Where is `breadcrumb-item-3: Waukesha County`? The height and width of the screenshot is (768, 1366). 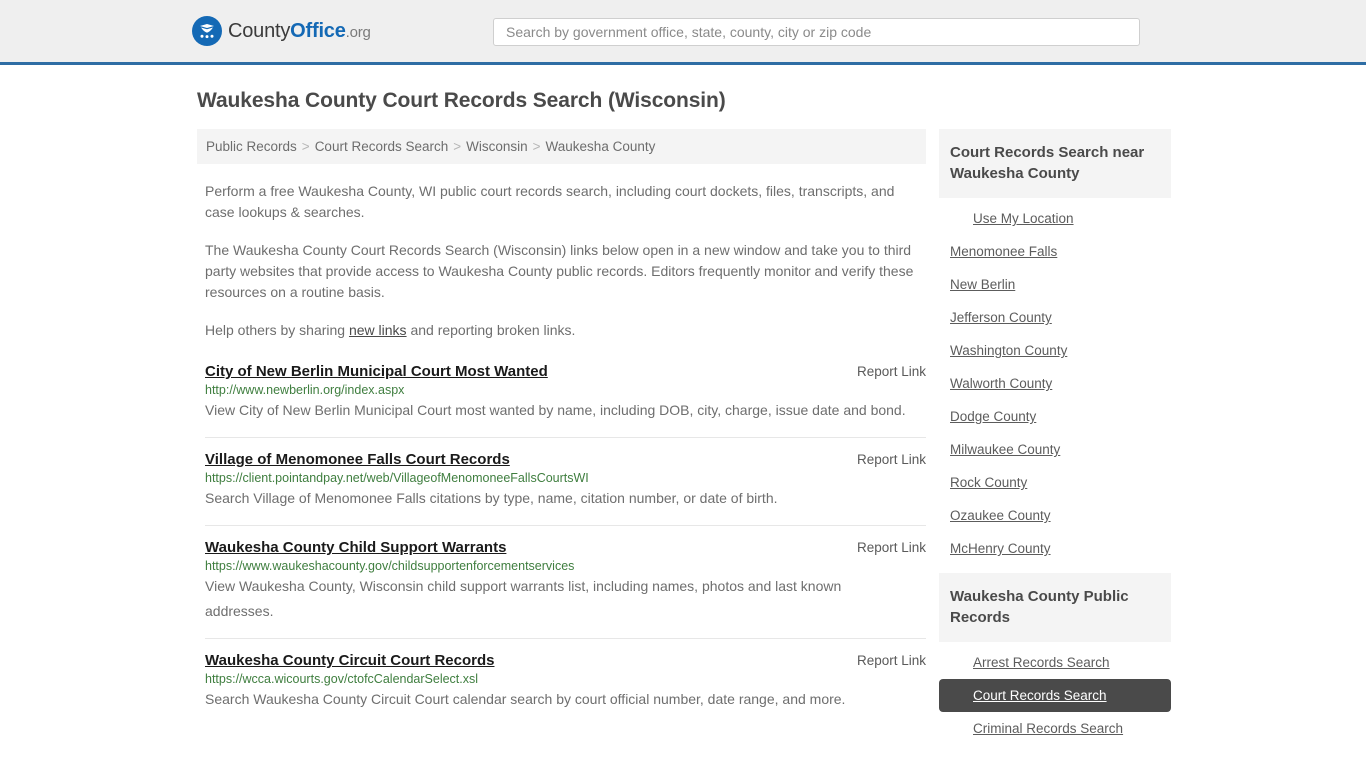 breadcrumb-item-3: Waukesha County is located at coordinates (600, 146).